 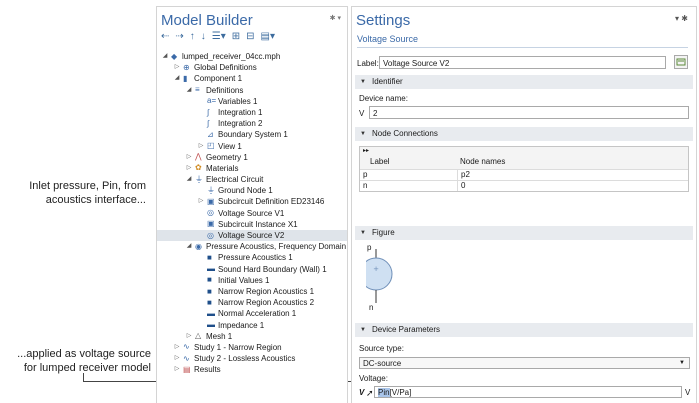 I want to click on tree-node: ◢ ◉ Pressure Acoustics, Frequency Domain, so click(x=252, y=246).